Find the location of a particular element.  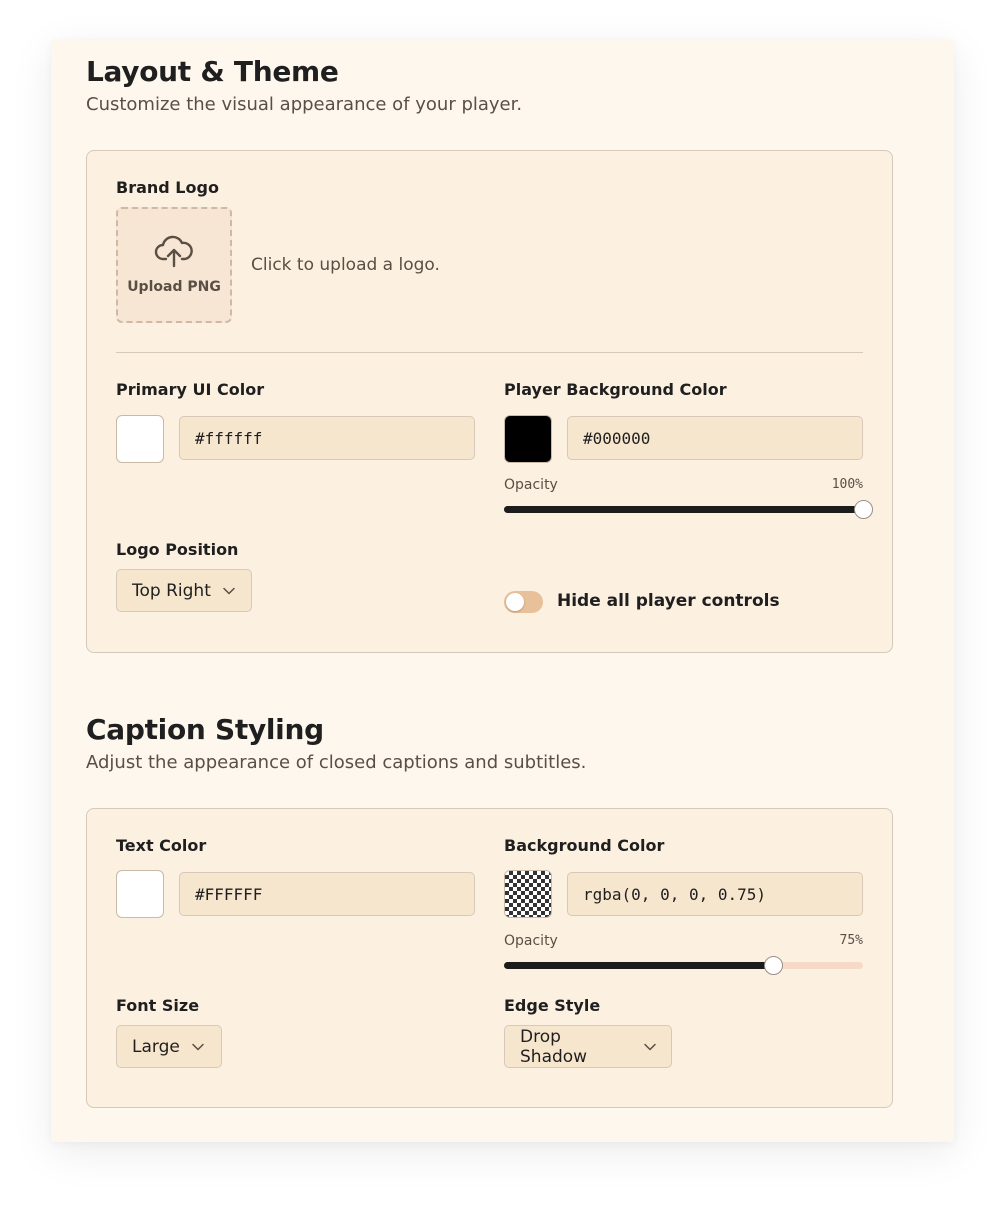

layout-theme-title: Layout & Theme is located at coordinates (212, 71).